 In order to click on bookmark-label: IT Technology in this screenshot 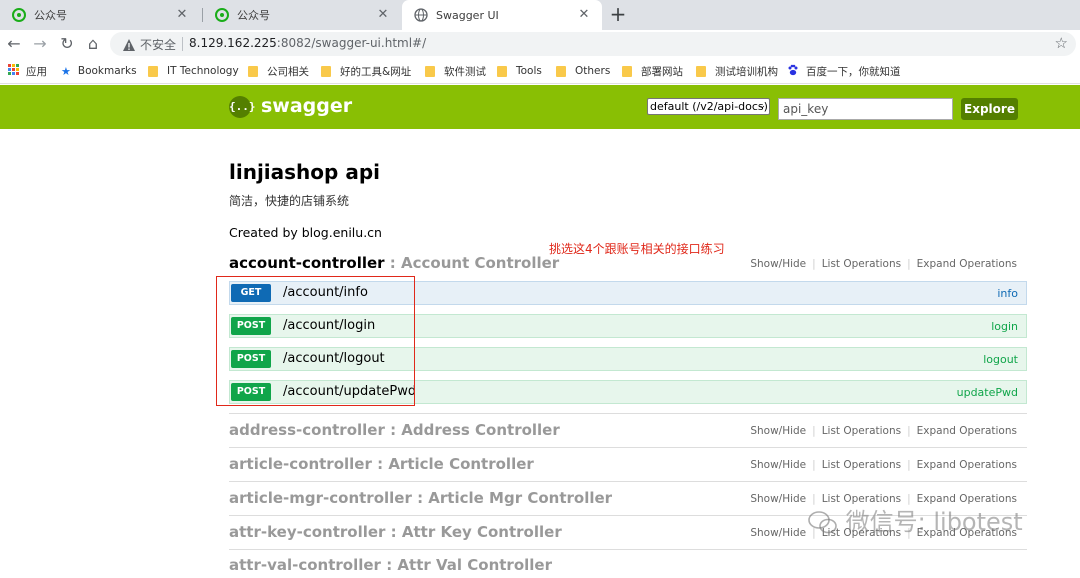, I will do `click(203, 71)`.